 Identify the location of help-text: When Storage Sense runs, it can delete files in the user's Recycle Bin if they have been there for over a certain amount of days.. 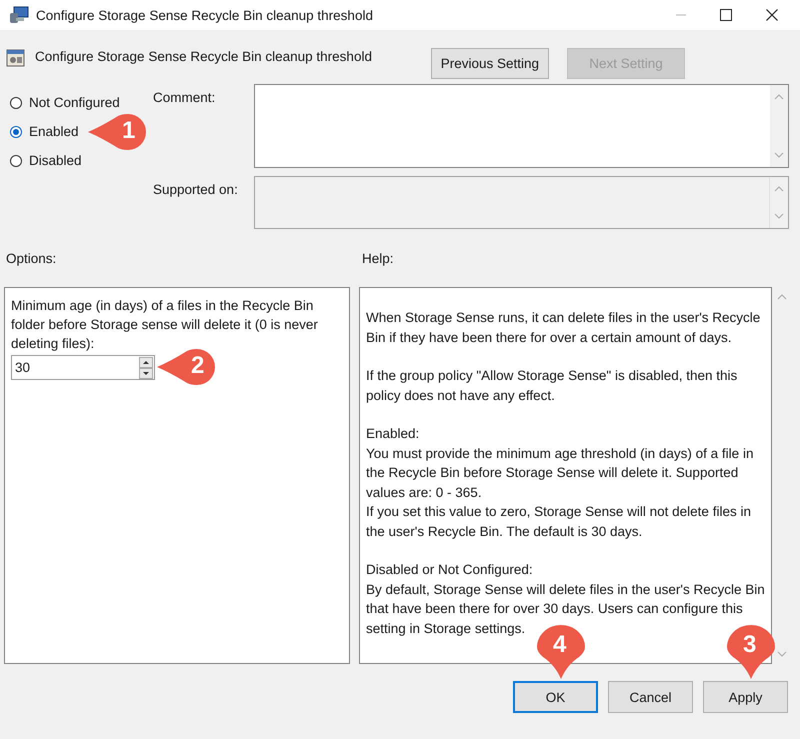
(564, 328).